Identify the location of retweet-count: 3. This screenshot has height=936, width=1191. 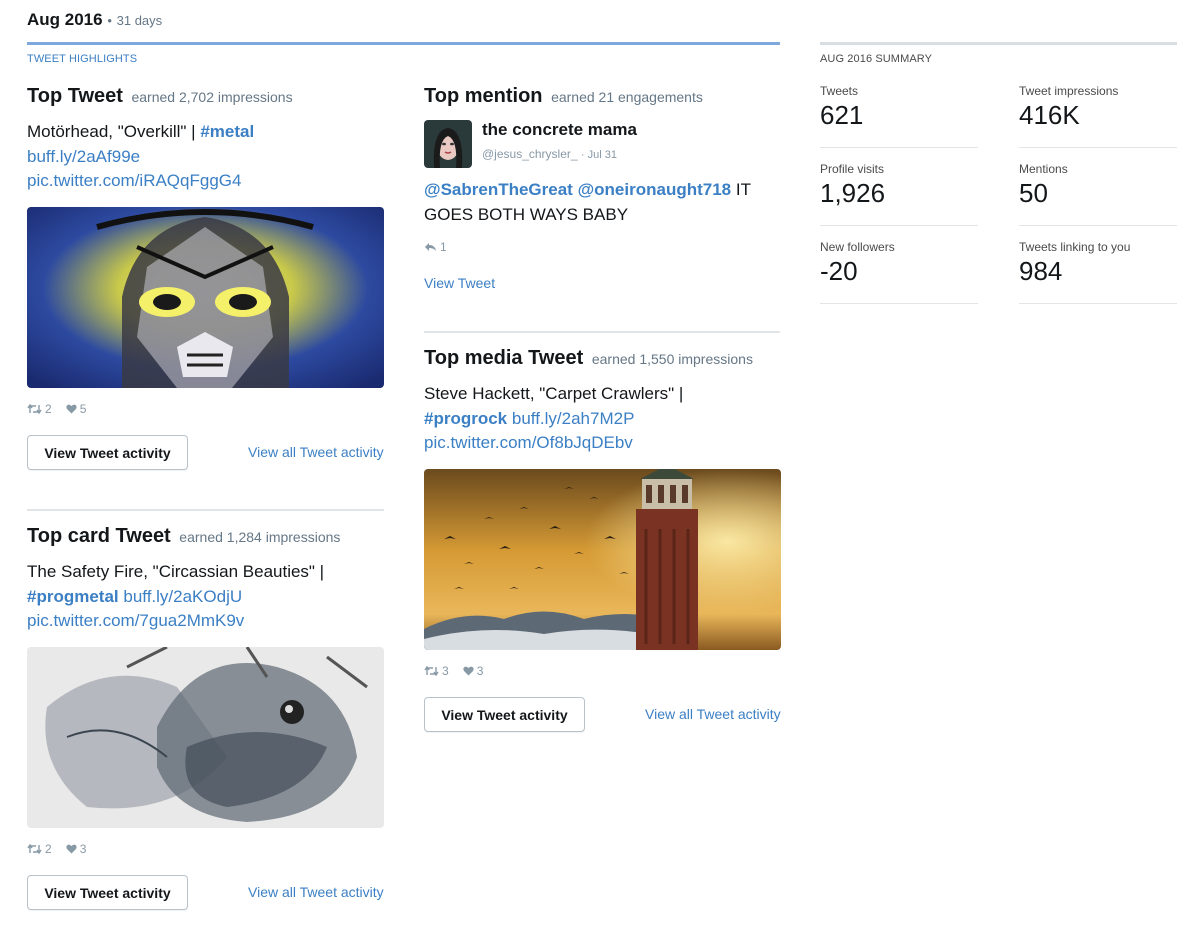
(436, 671).